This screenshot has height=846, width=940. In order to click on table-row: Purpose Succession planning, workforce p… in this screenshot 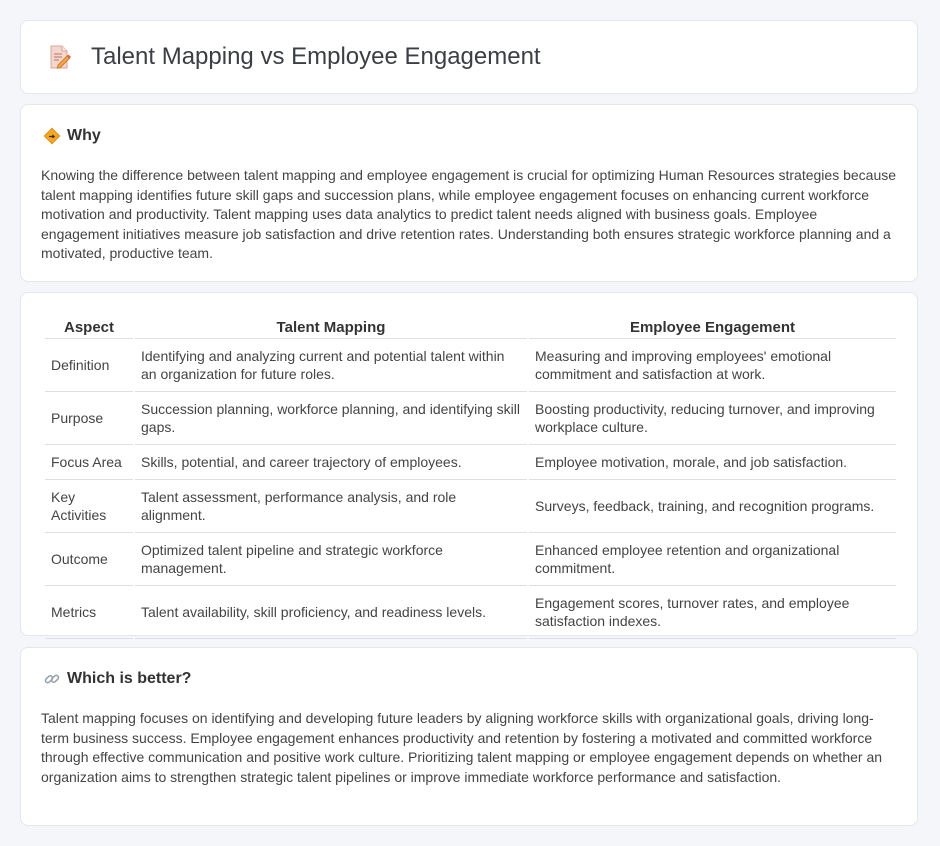, I will do `click(470, 418)`.